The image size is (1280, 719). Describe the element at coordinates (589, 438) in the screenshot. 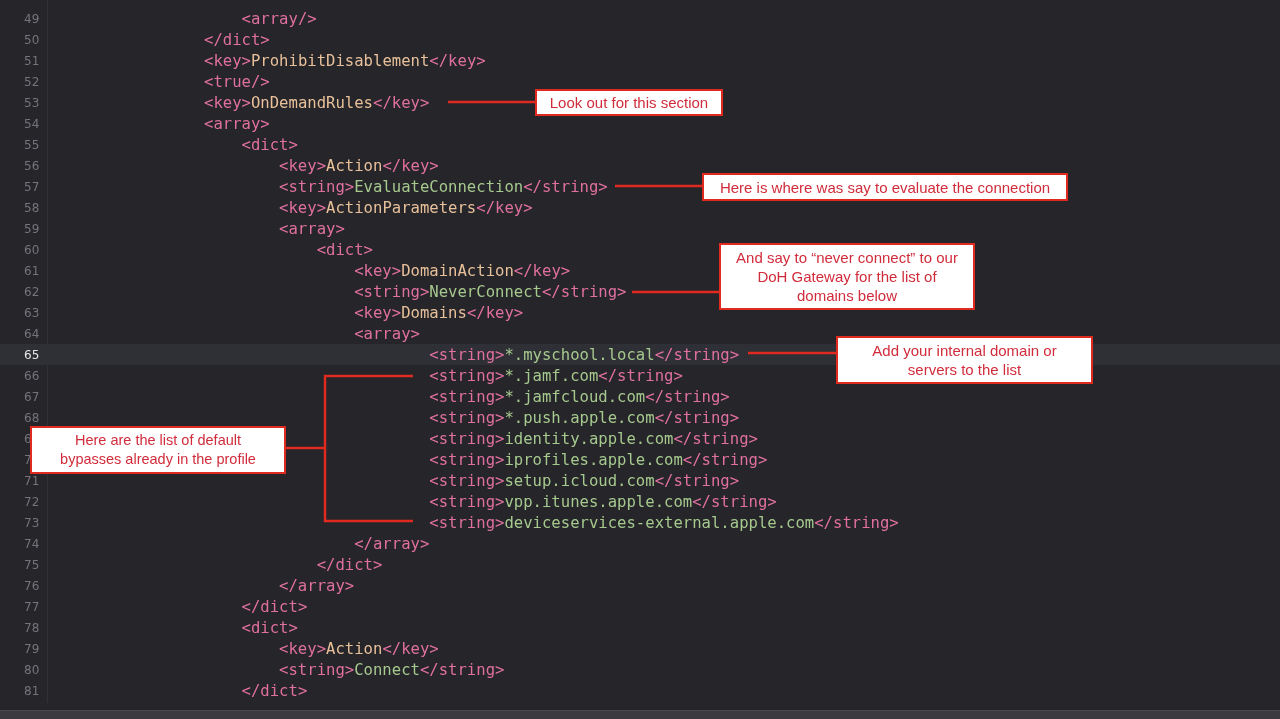

I see `string-value: identity.apple.com` at that location.